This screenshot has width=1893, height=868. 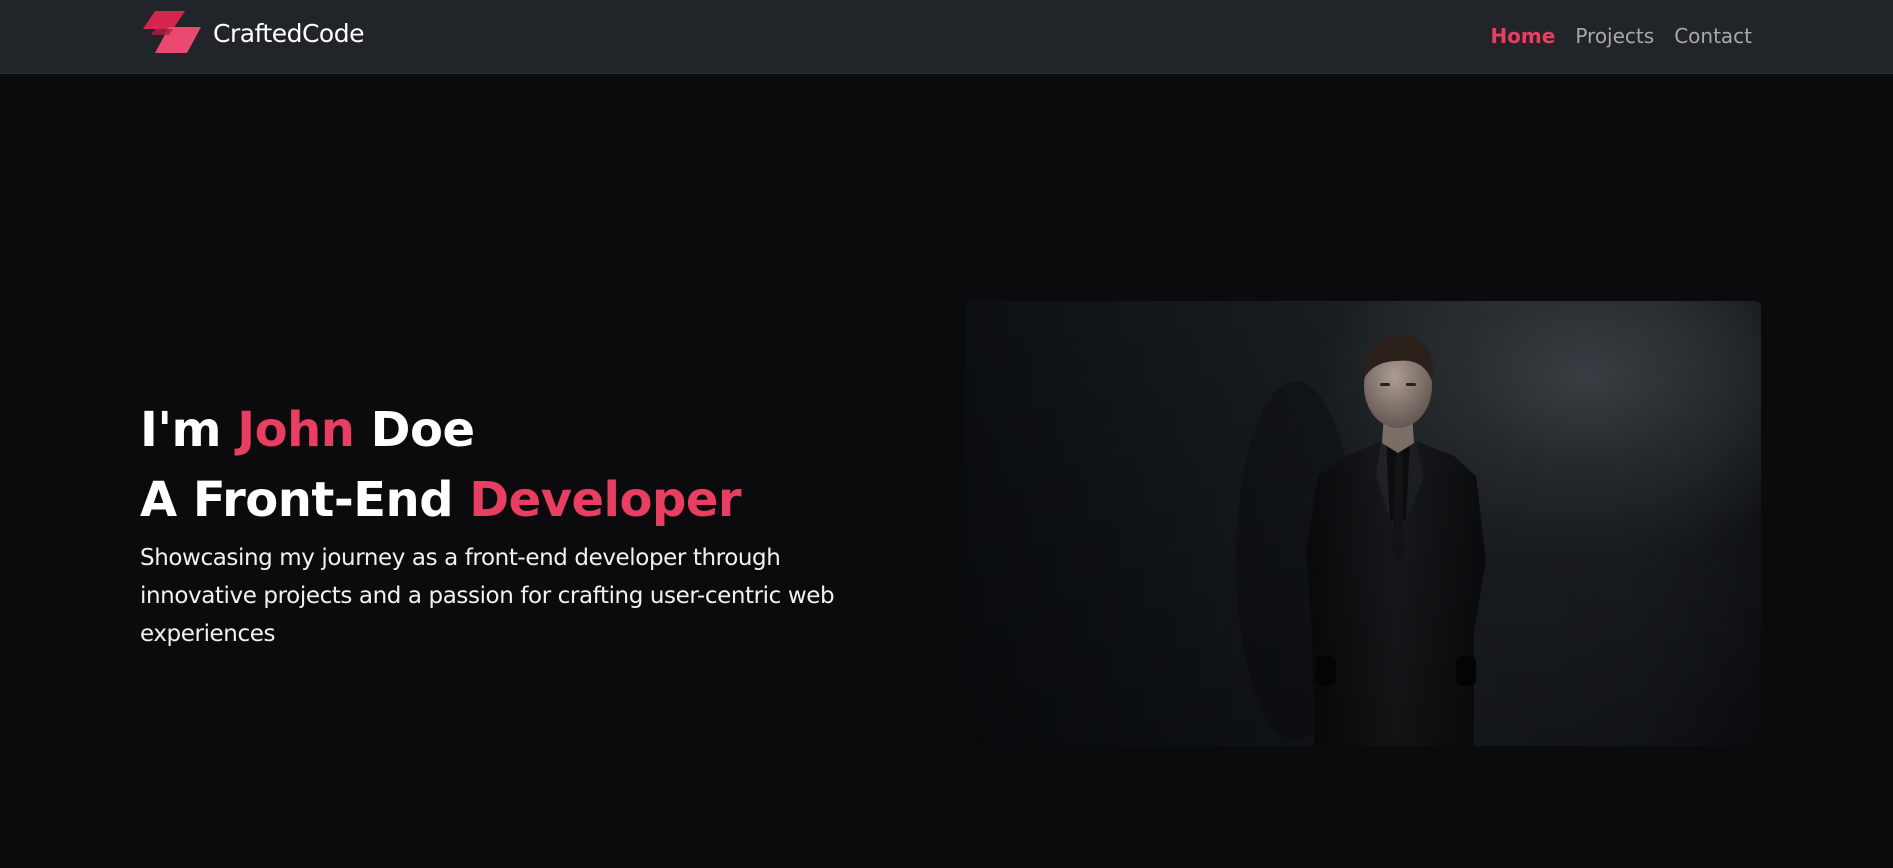 I want to click on hero-title-prefix: I'm, so click(x=189, y=430).